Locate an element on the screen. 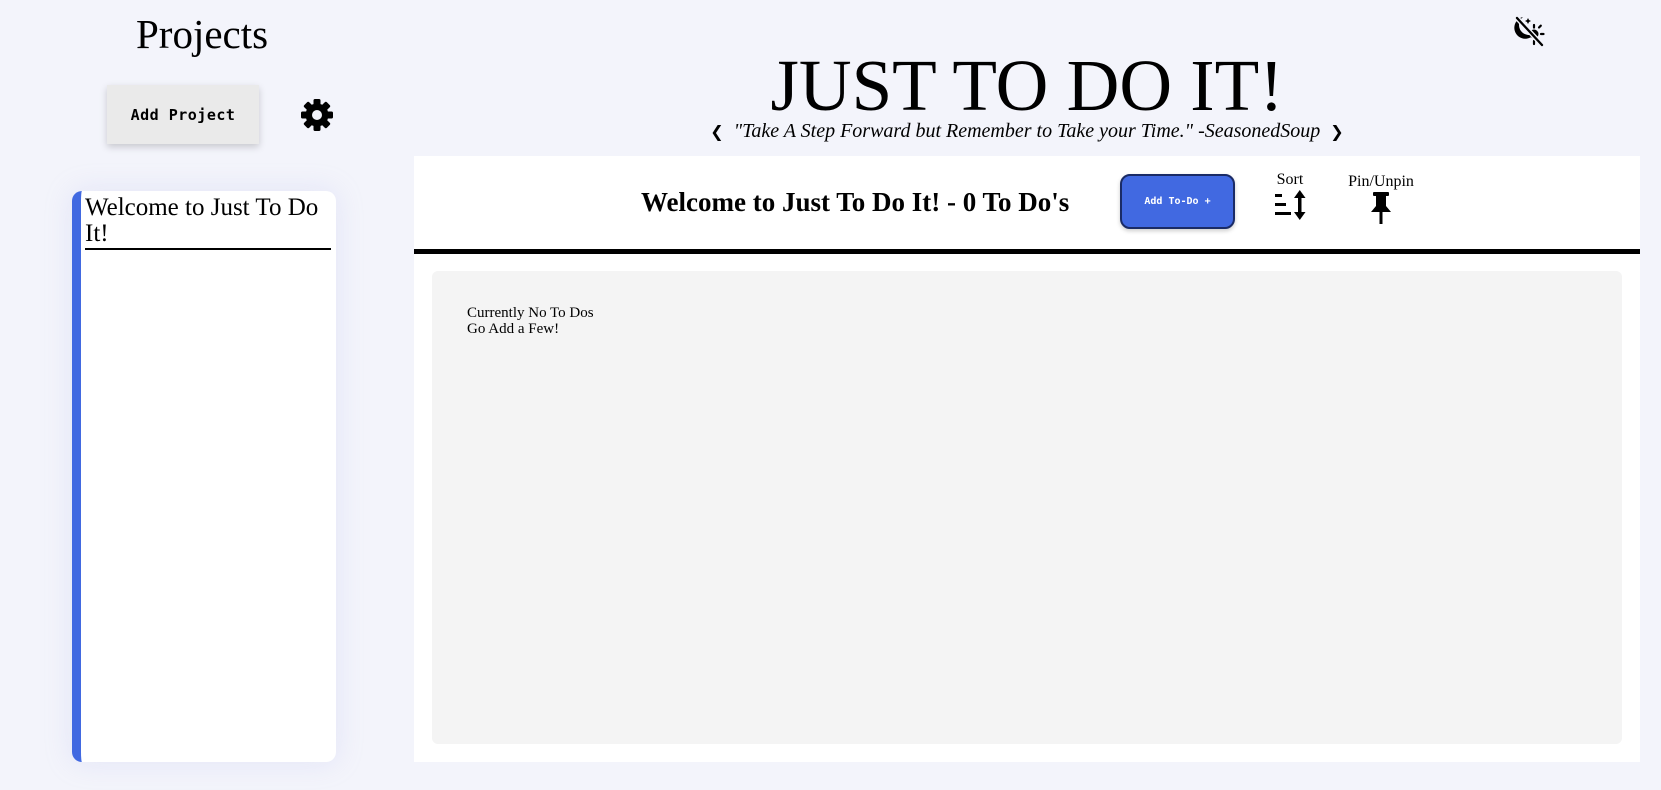 The width and height of the screenshot is (1661, 790). previous-quote-button: ❮ is located at coordinates (716, 131).